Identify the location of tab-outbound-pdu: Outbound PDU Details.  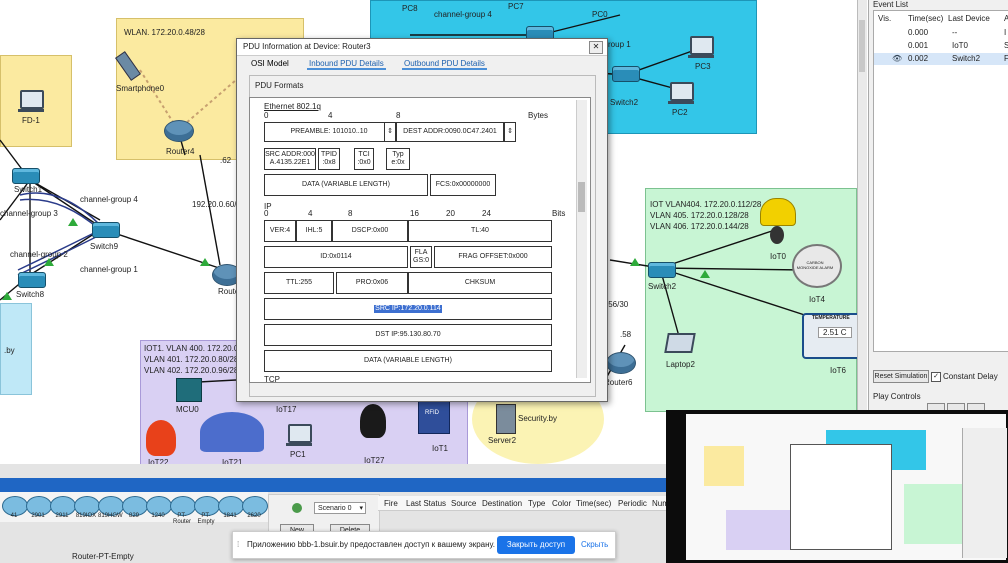
(444, 64).